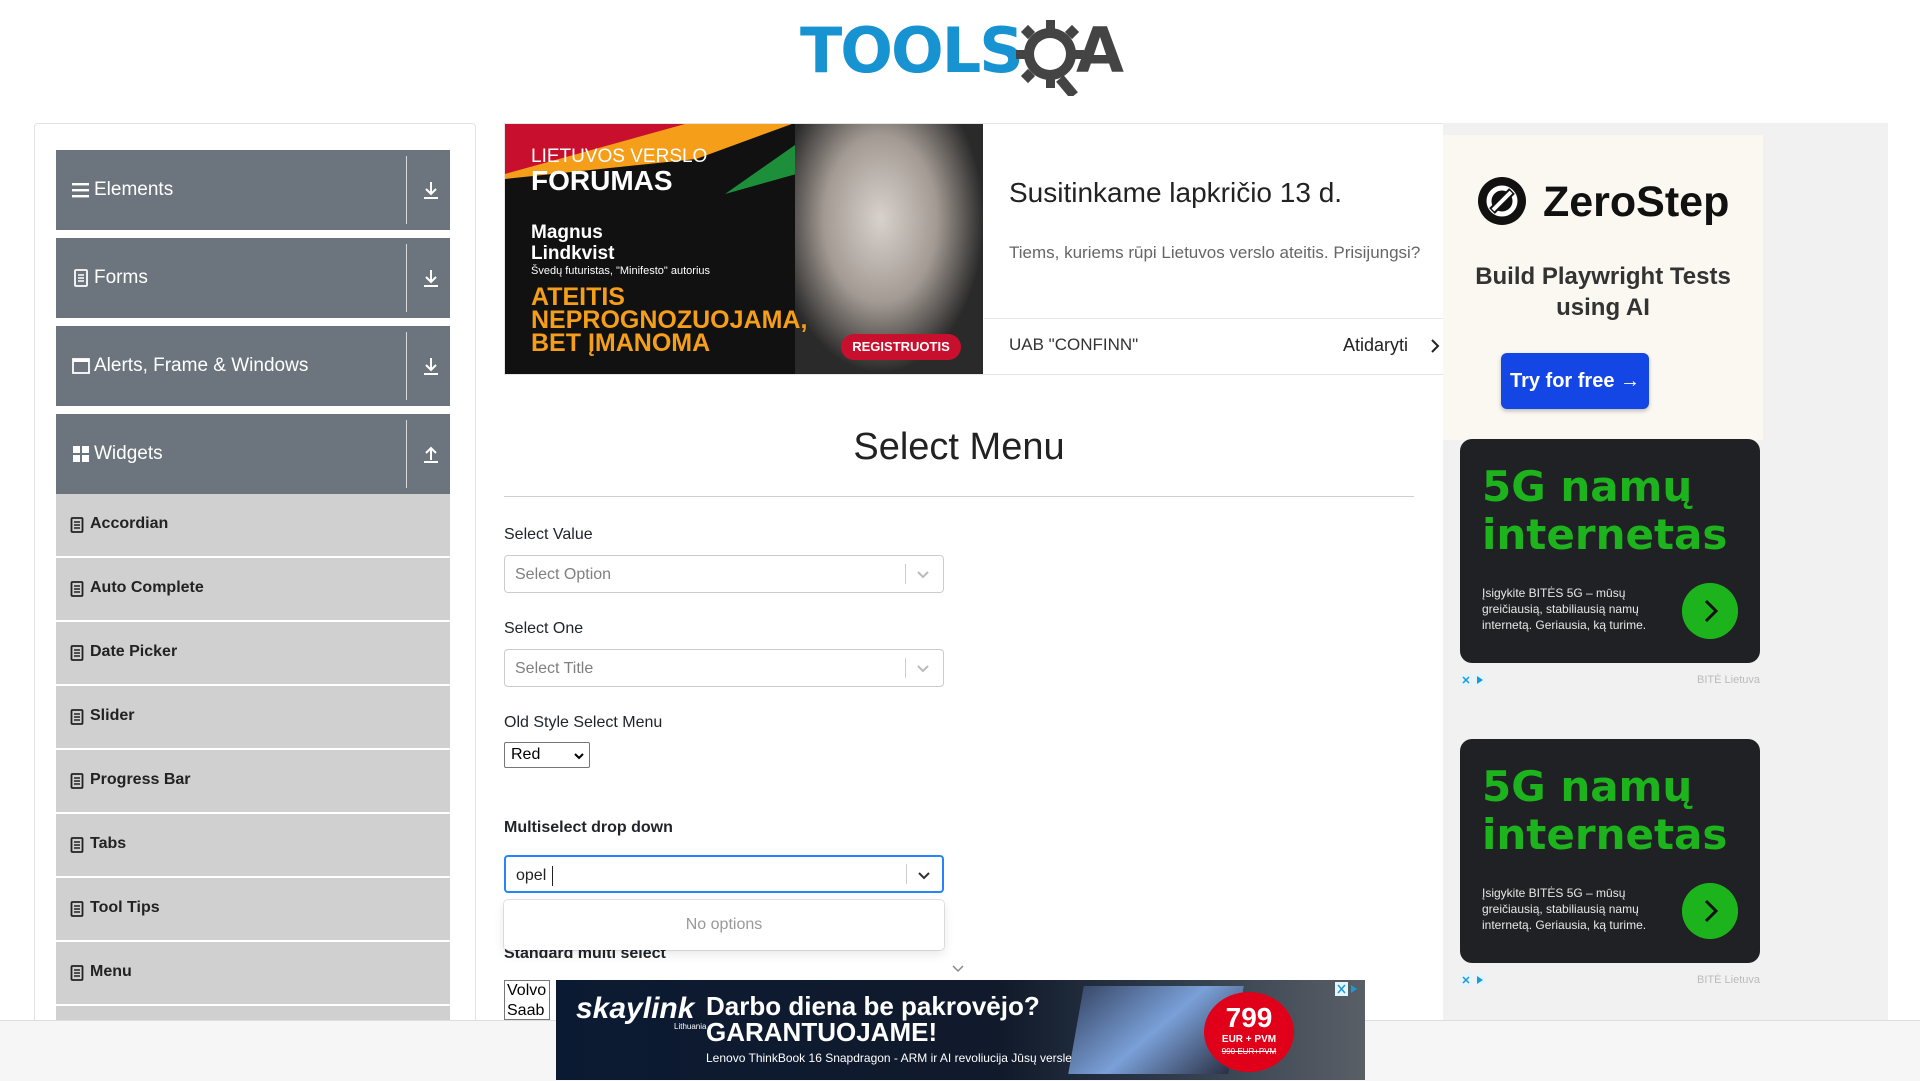 The width and height of the screenshot is (1920, 1081). I want to click on multiselect-label: Multiselect drop down, so click(588, 827).